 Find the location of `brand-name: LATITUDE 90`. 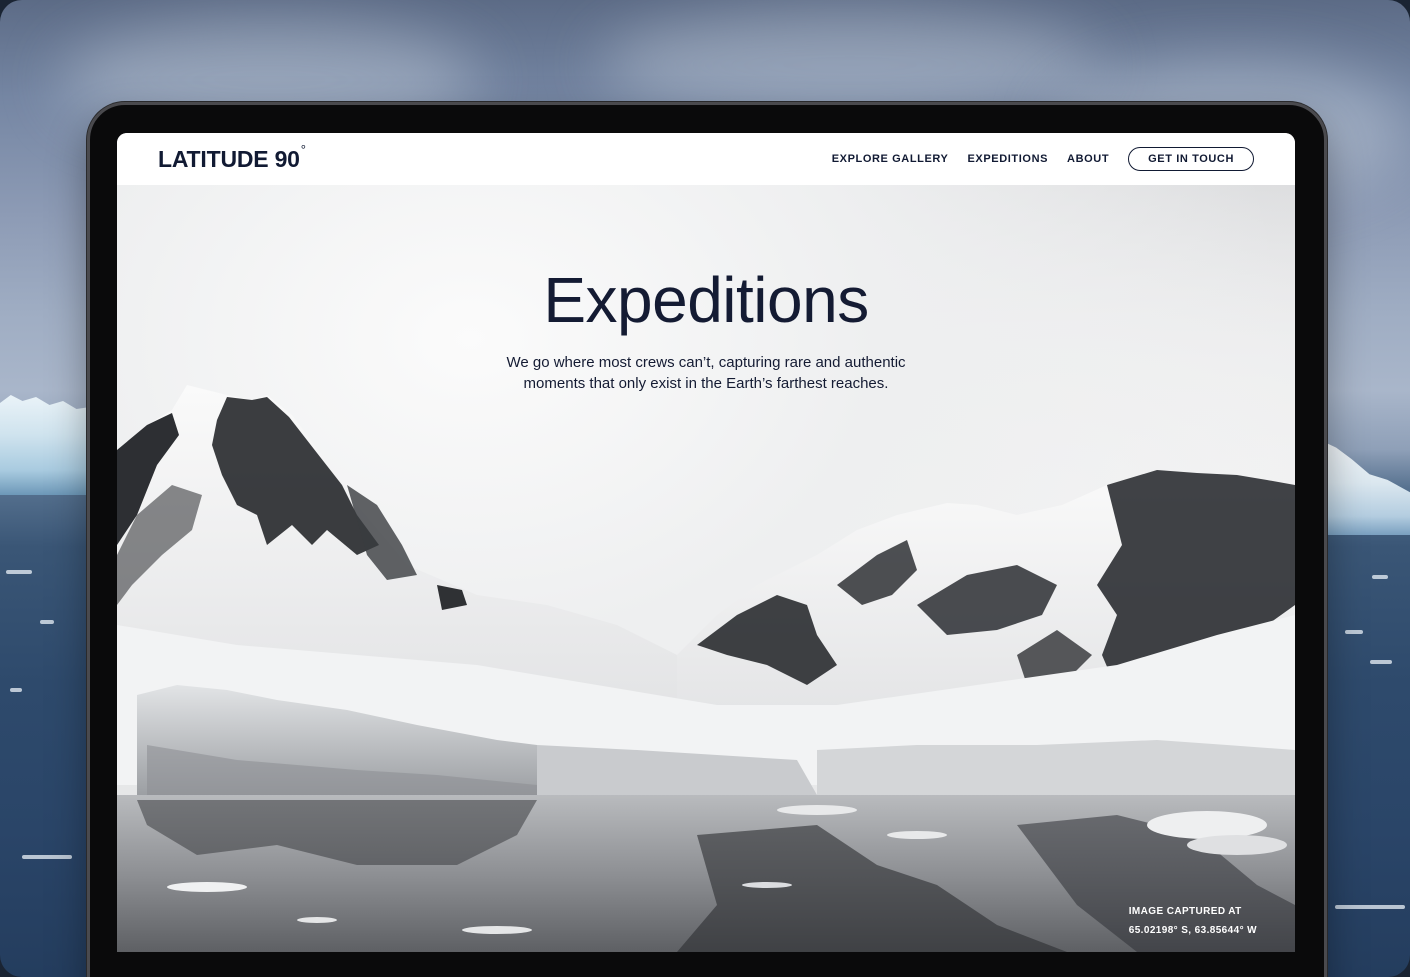

brand-name: LATITUDE 90 is located at coordinates (229, 158).